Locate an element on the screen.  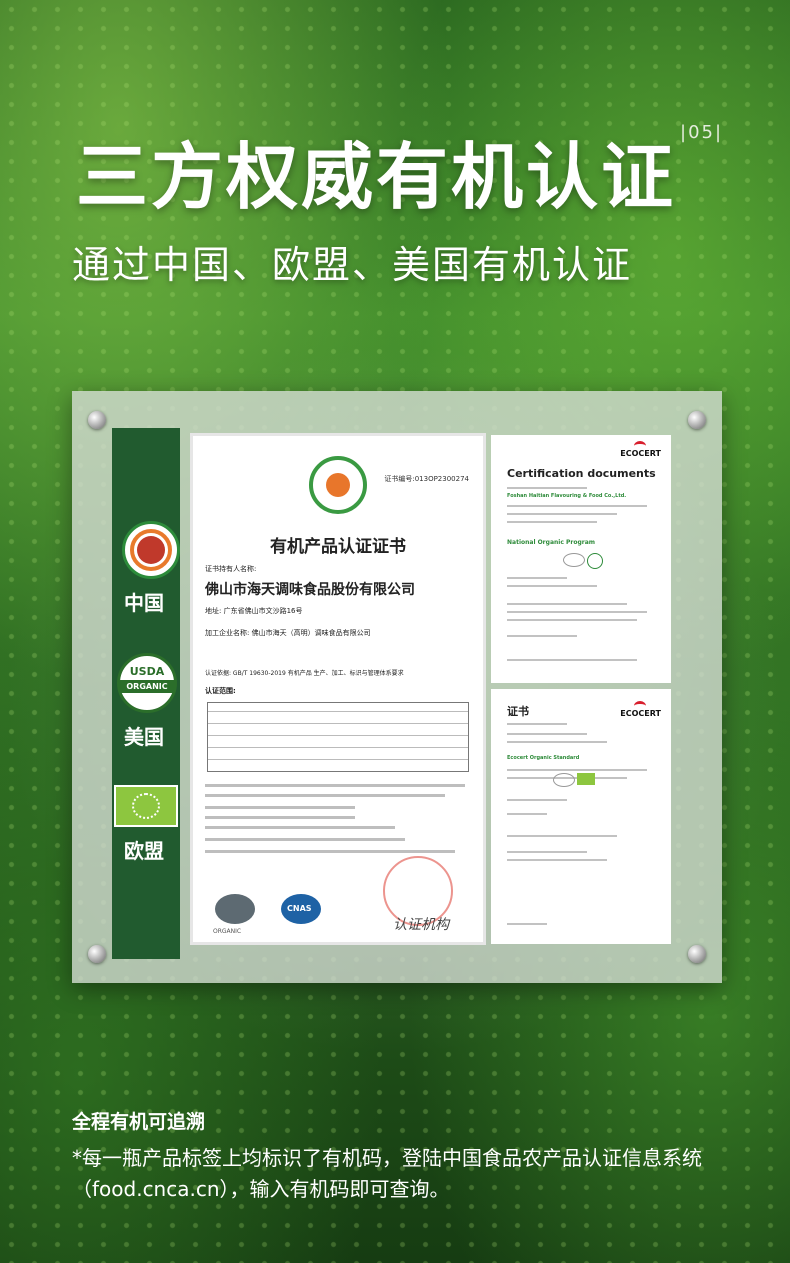
china-organic-logo-icon is located at coordinates (151, 550).